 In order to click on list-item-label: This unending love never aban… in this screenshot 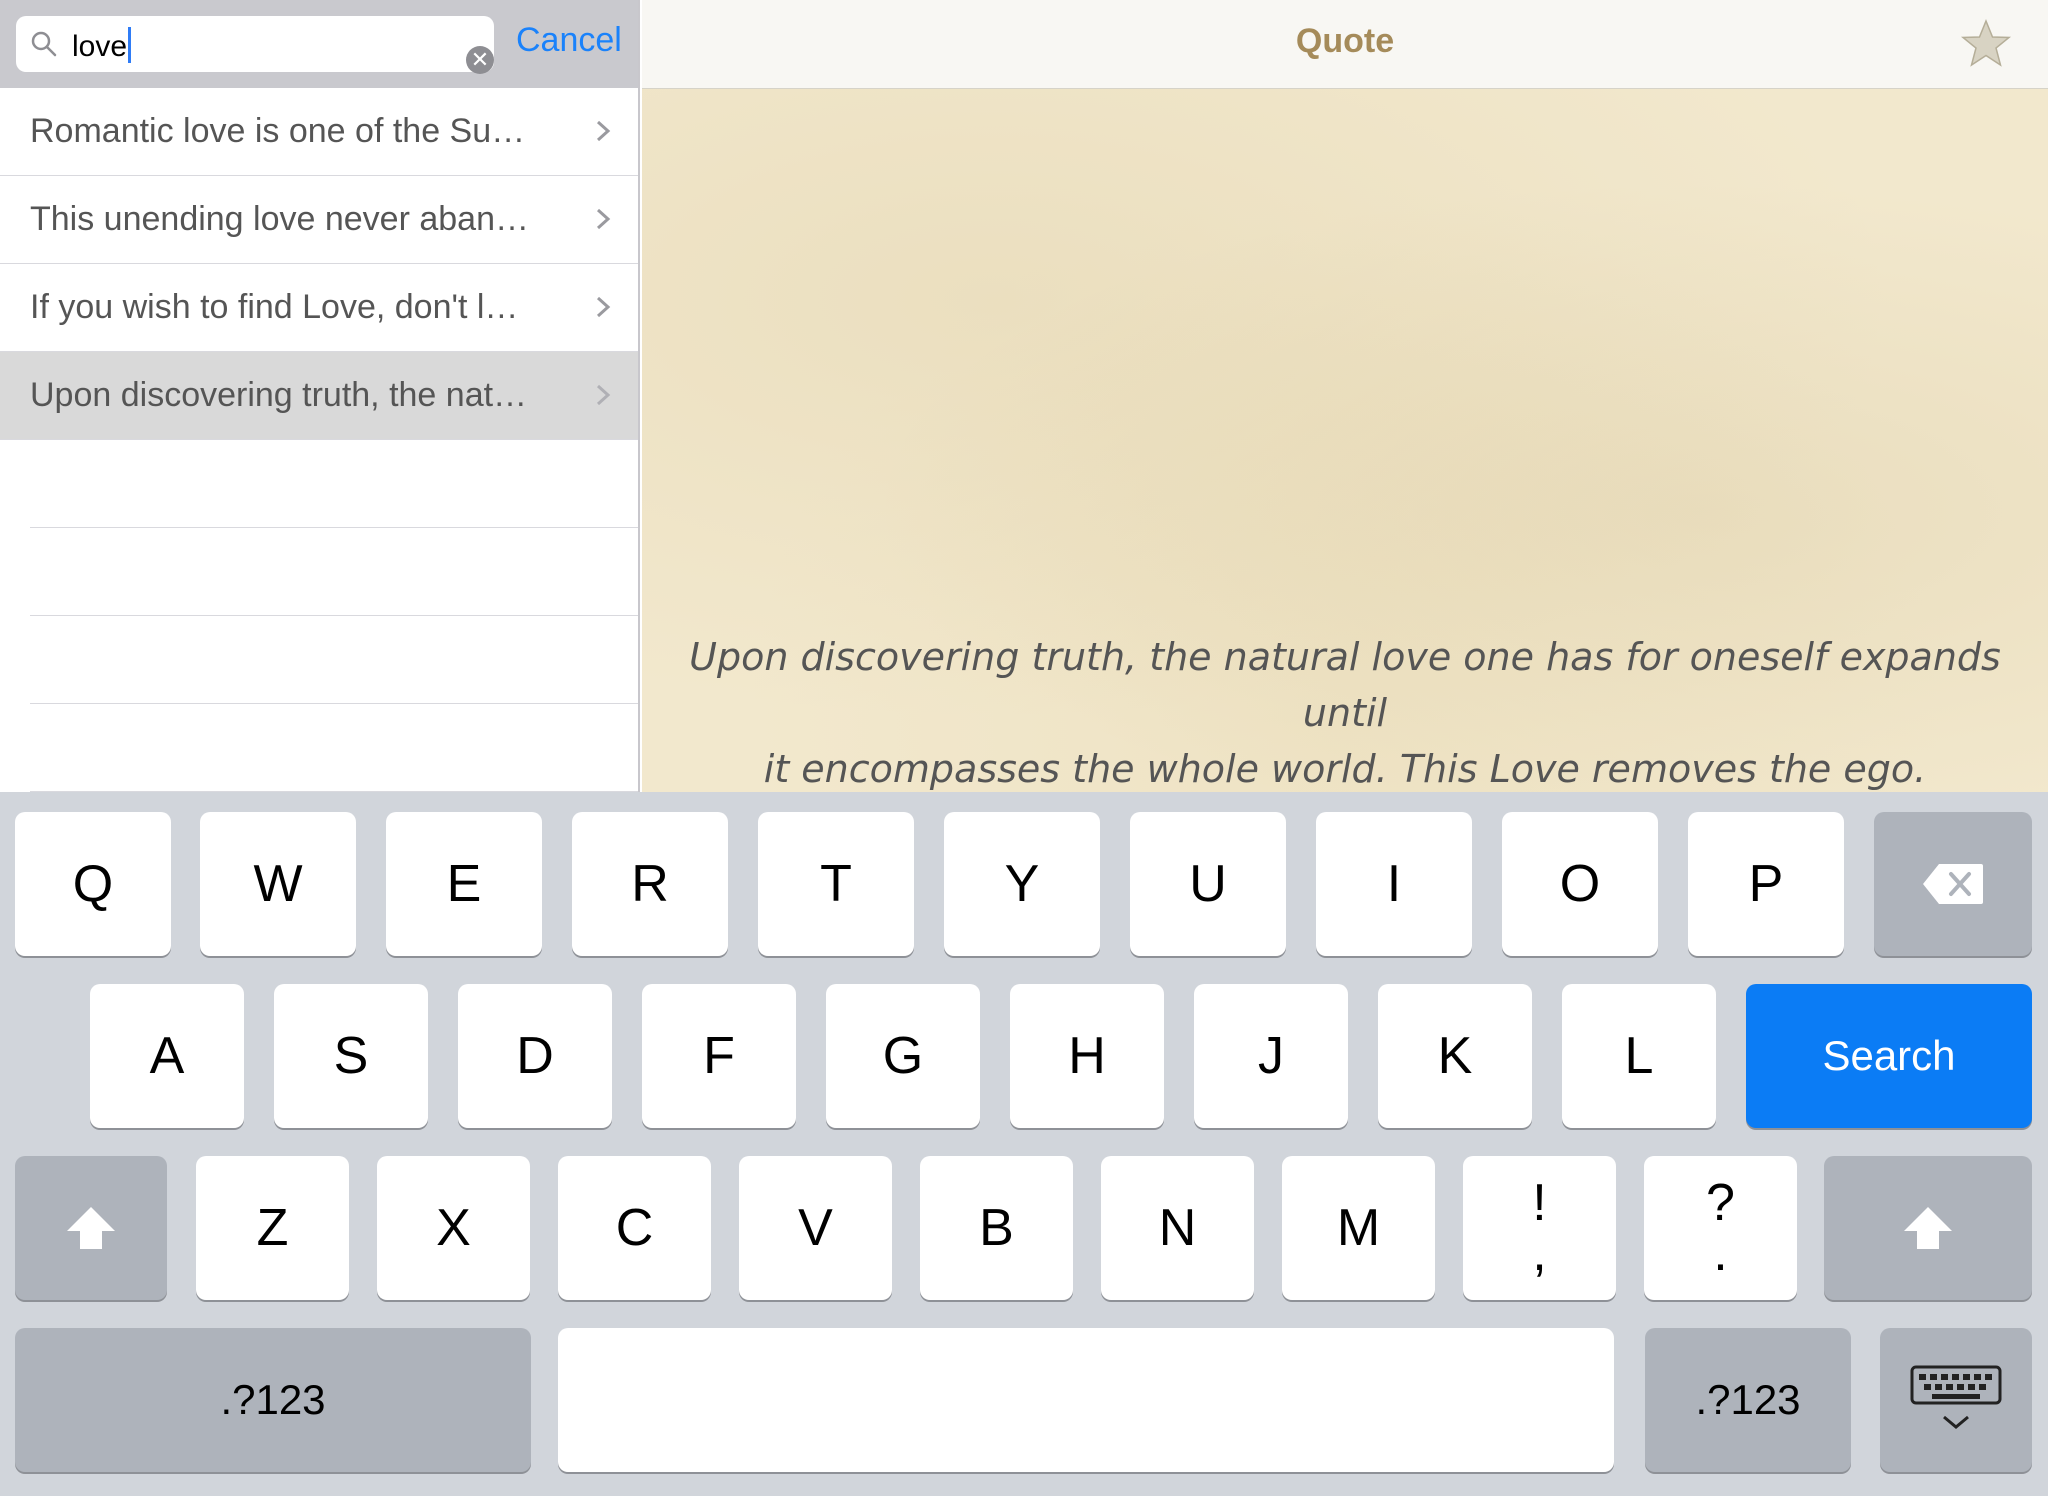, I will do `click(279, 219)`.